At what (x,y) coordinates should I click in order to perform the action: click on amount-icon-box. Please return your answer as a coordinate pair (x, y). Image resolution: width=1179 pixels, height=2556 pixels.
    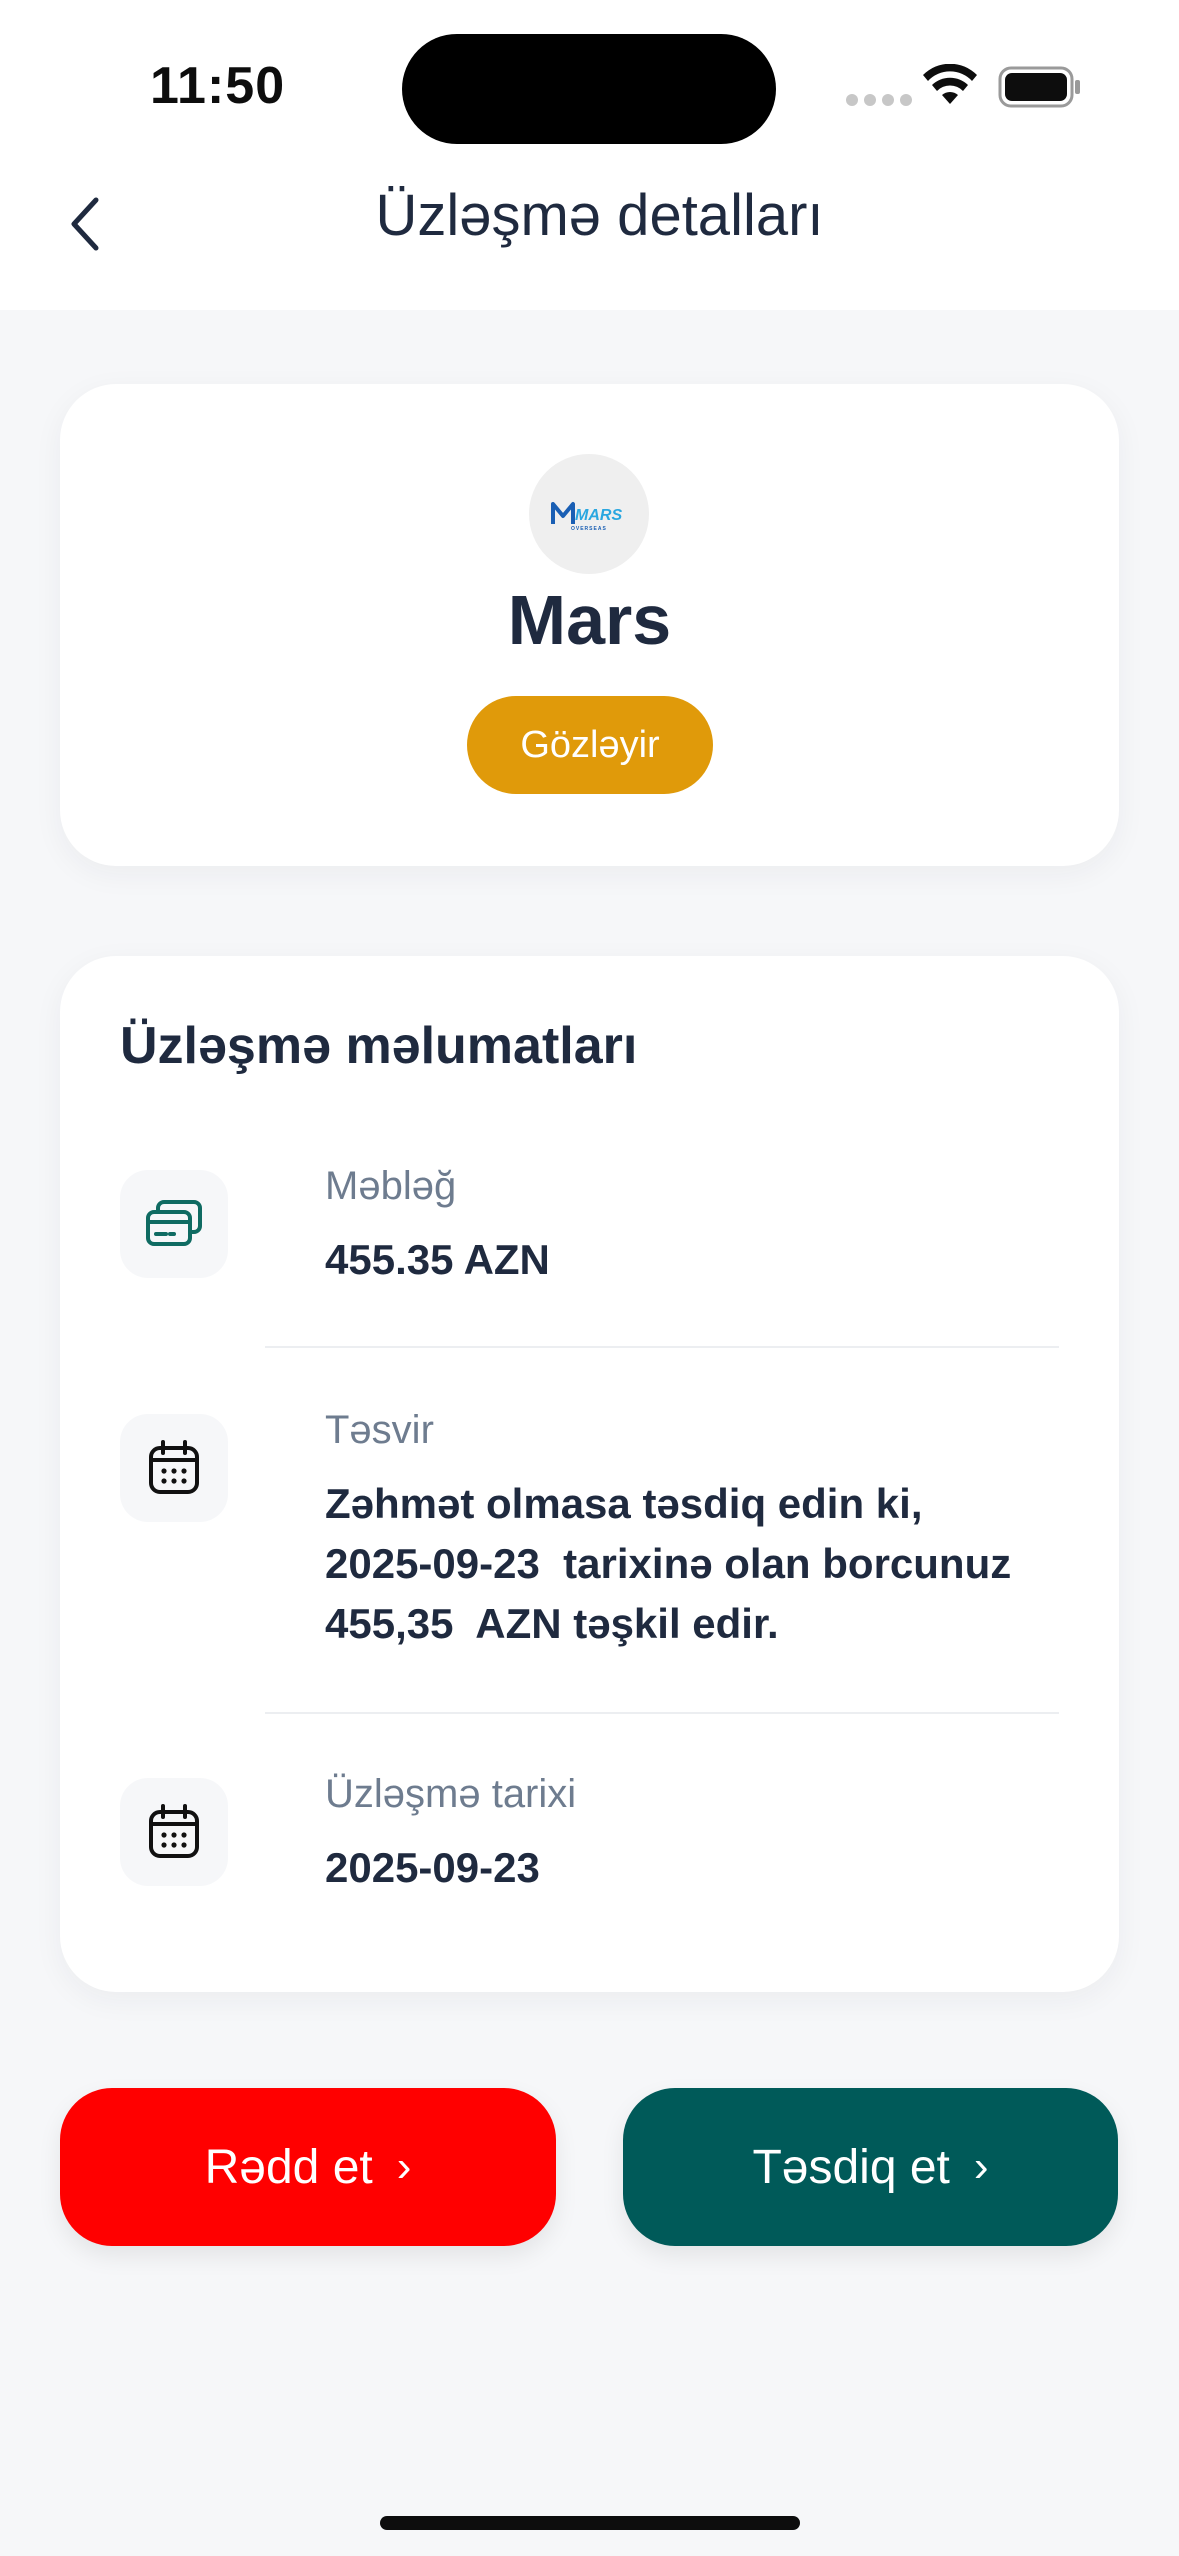
    Looking at the image, I should click on (174, 1224).